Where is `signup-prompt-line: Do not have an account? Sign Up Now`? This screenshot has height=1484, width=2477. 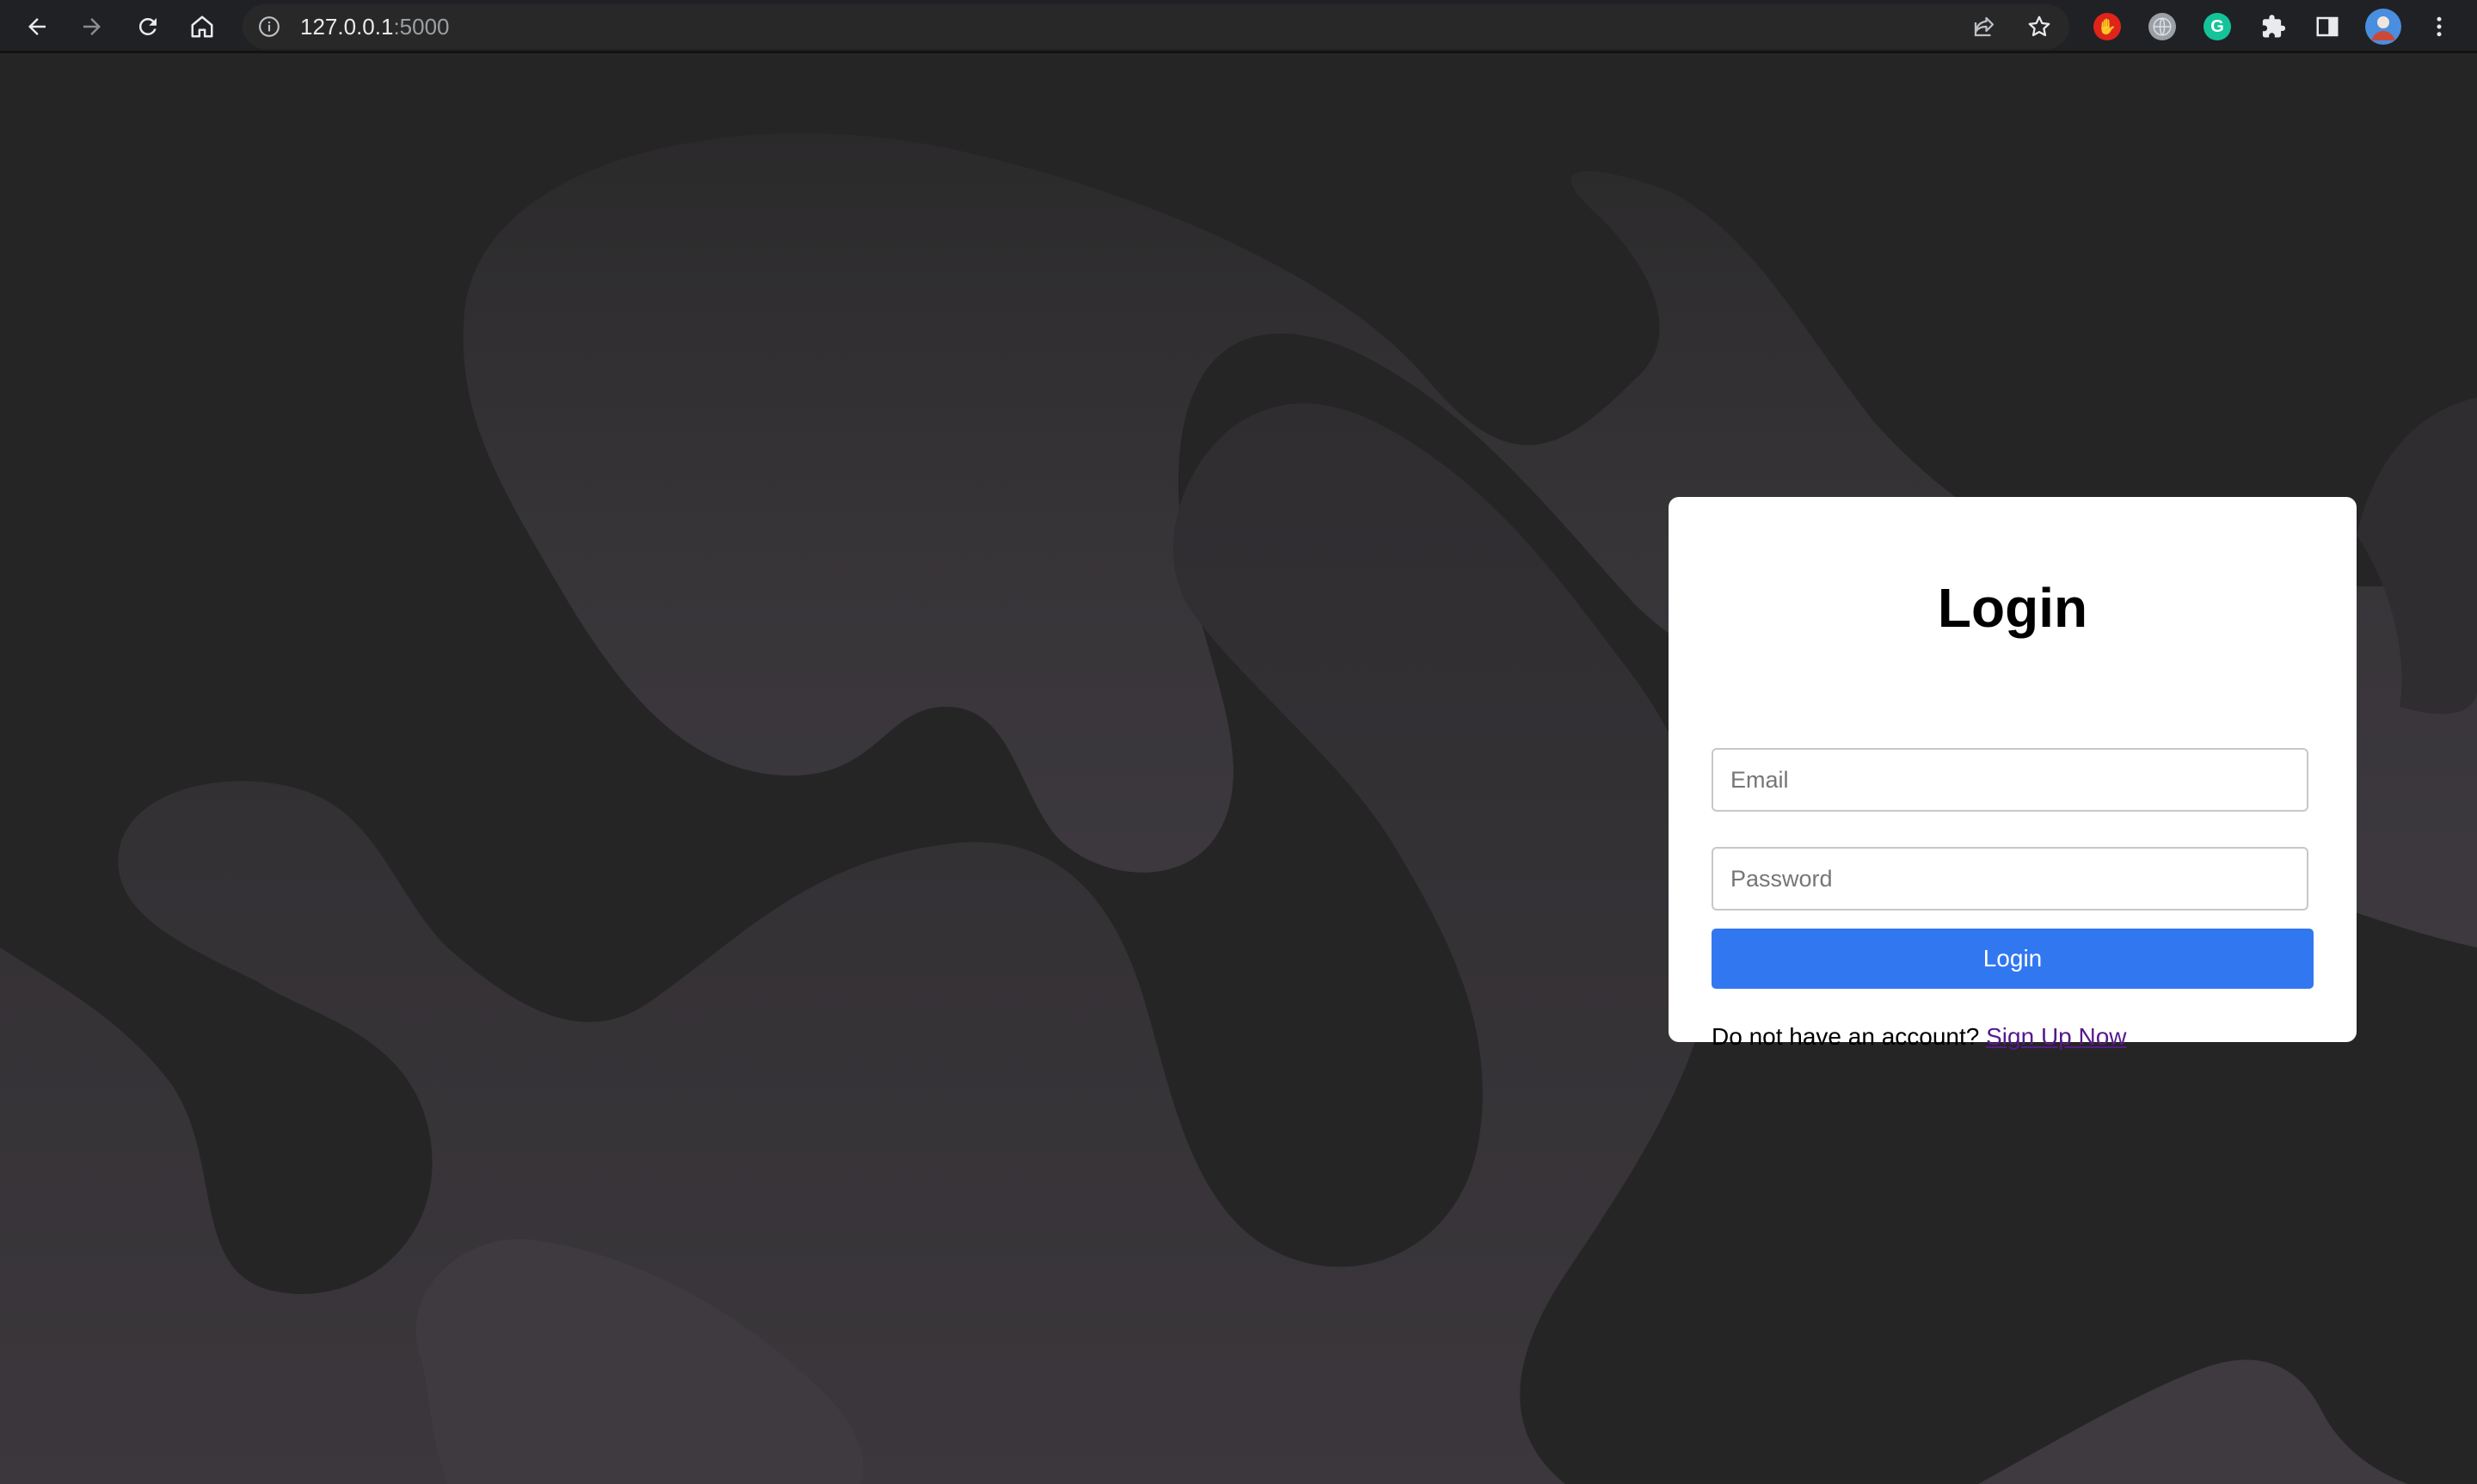 signup-prompt-line: Do not have an account? Sign Up Now is located at coordinates (1920, 1037).